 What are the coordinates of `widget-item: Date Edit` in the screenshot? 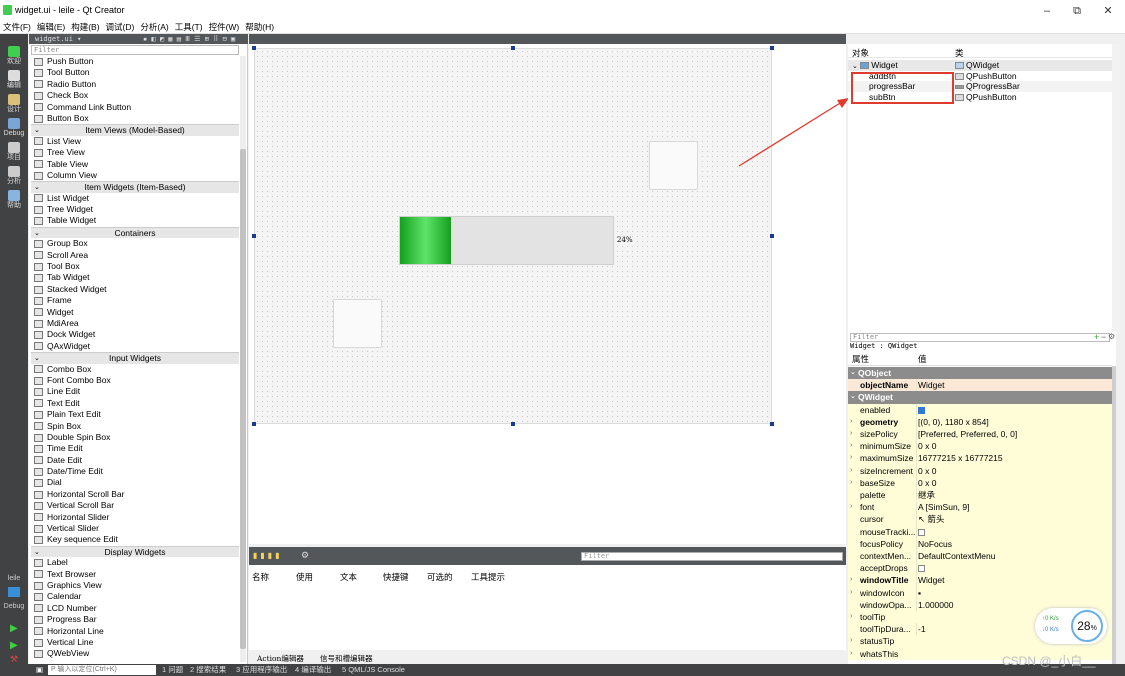 It's located at (135, 460).